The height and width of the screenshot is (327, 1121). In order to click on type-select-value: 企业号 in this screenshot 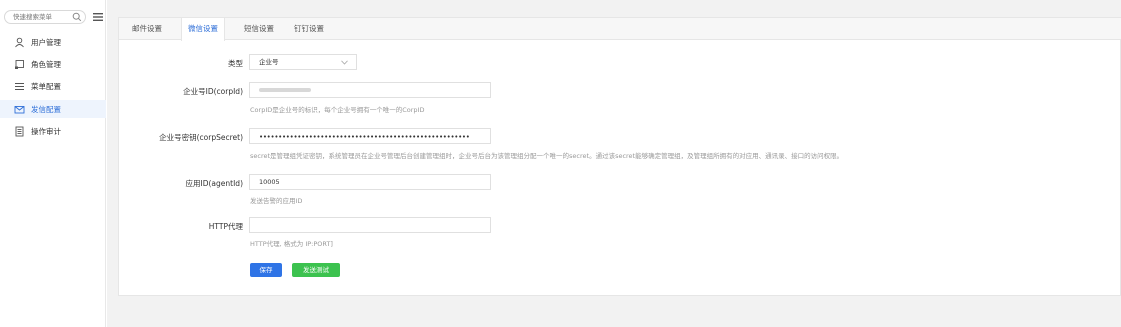, I will do `click(269, 62)`.